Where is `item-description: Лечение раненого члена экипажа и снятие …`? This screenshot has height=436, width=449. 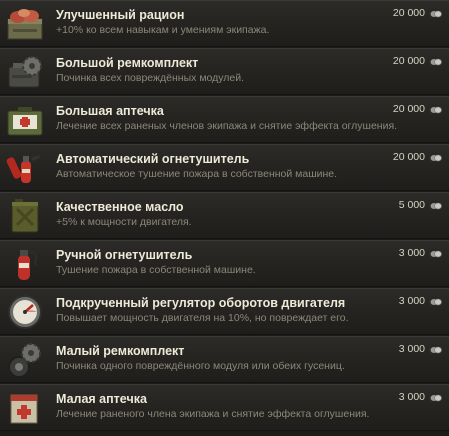 item-description: Лечение раненого члена экипажа и снятие … is located at coordinates (213, 414).